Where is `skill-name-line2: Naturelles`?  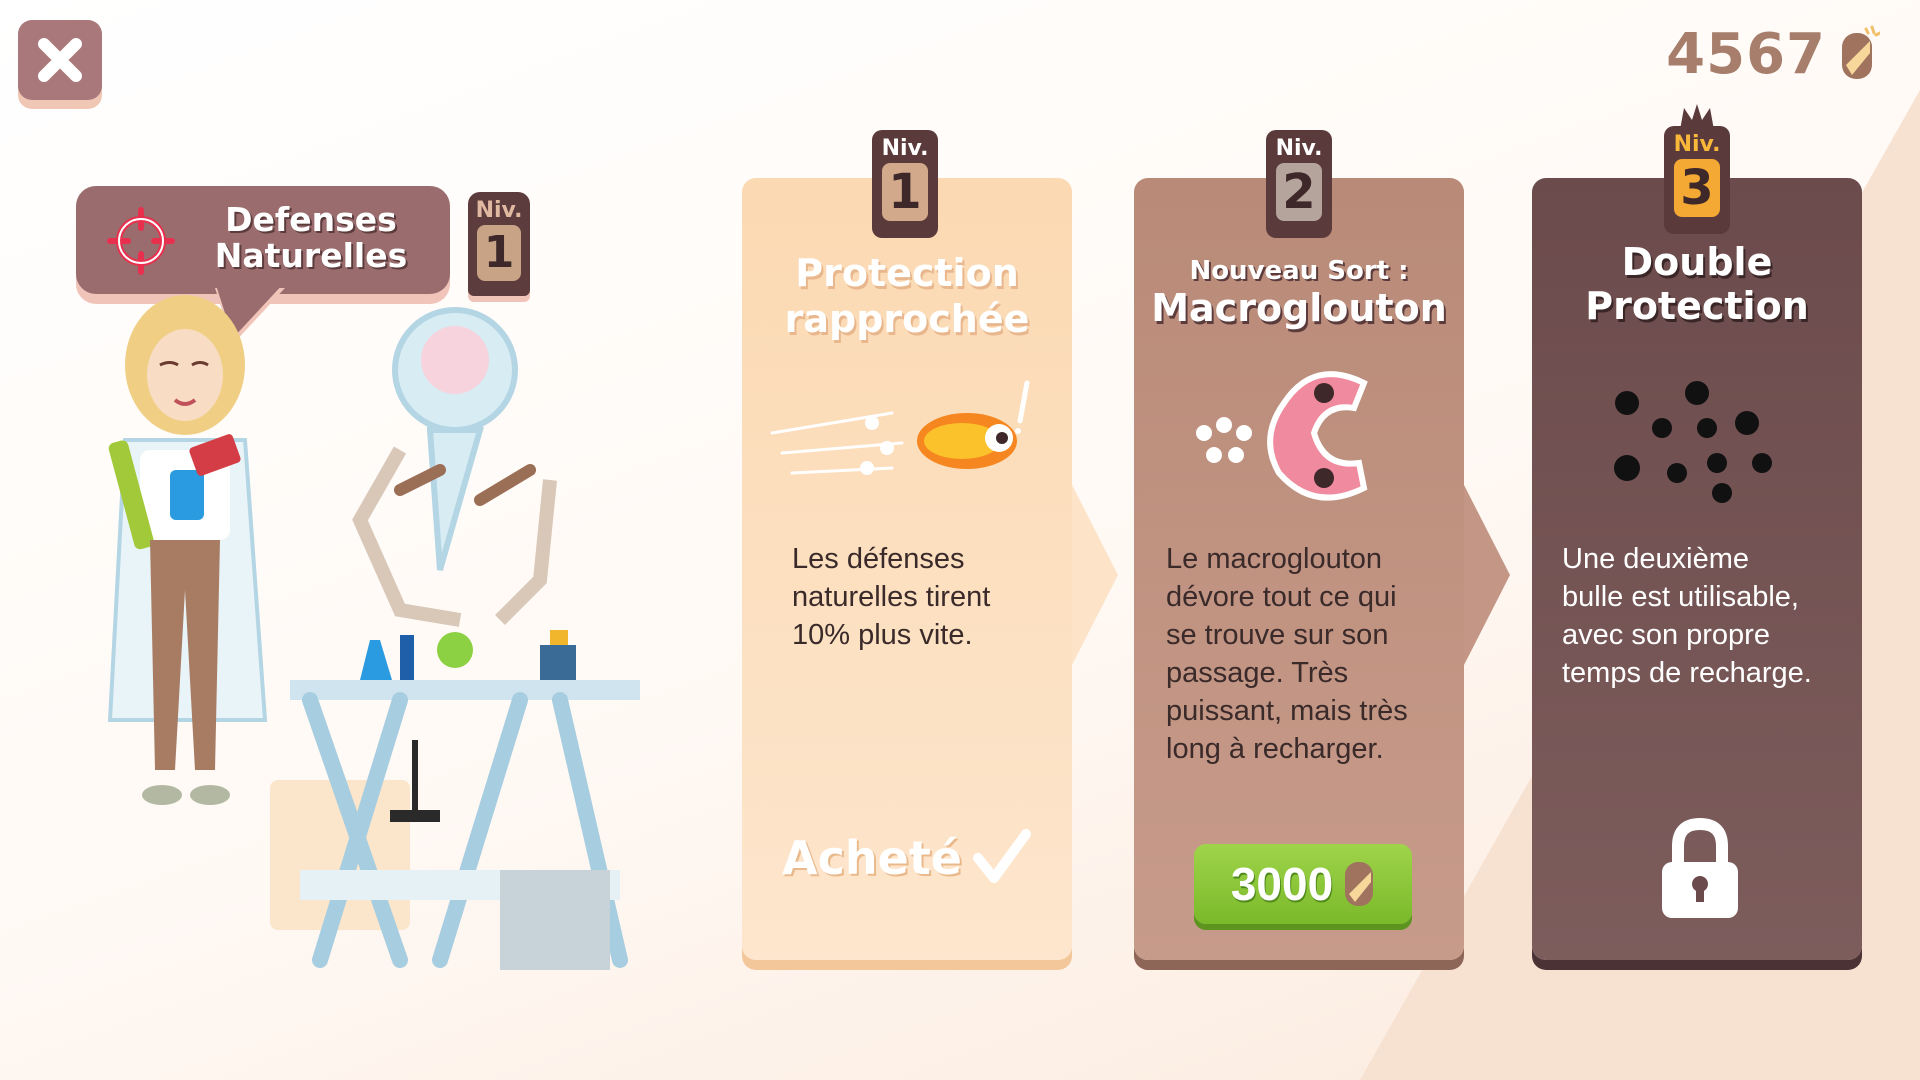 skill-name-line2: Naturelles is located at coordinates (311, 255).